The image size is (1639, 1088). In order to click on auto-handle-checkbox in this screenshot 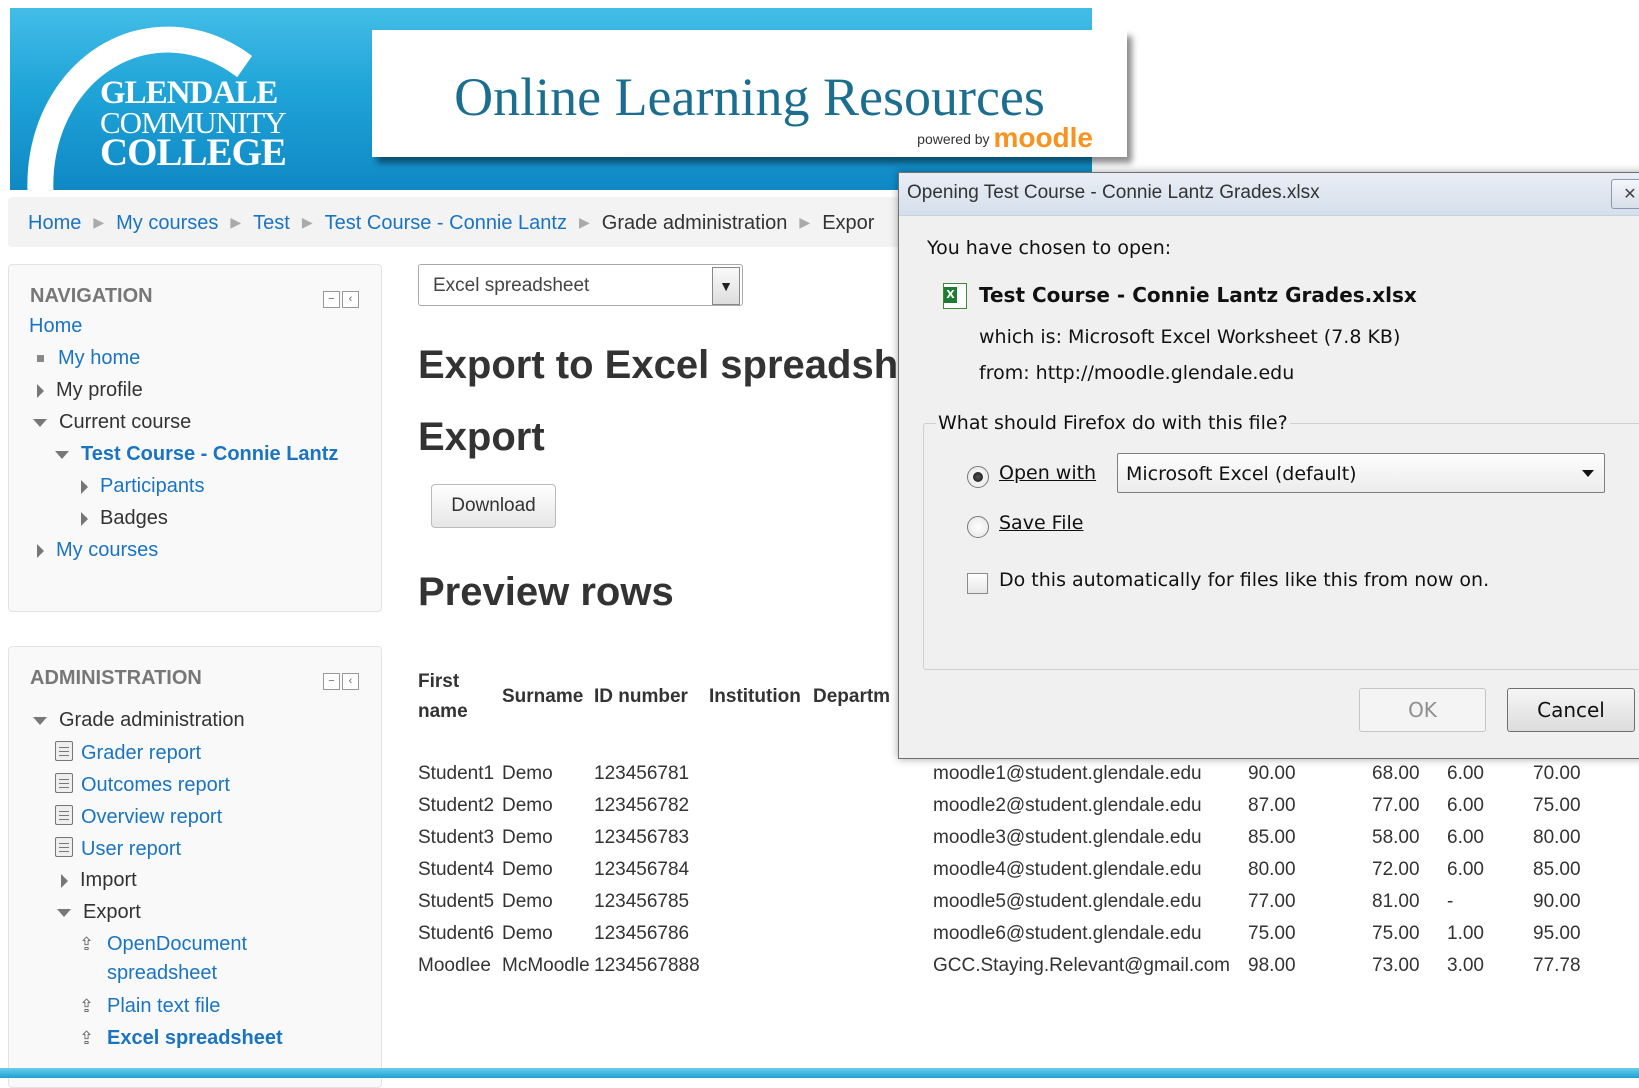, I will do `click(977, 583)`.